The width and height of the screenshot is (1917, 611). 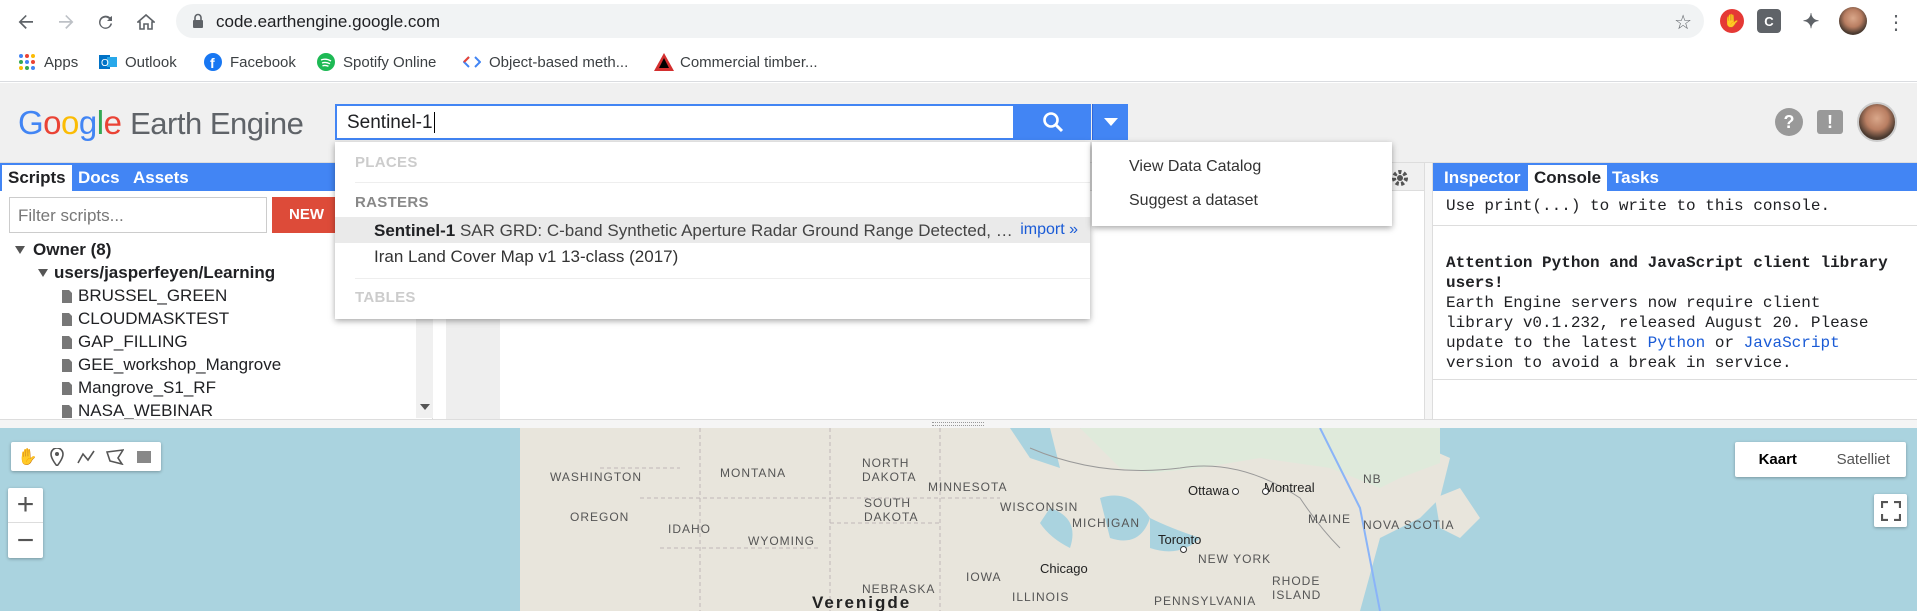 I want to click on maptype-control: Kaart Satelliet, so click(x=1820, y=459).